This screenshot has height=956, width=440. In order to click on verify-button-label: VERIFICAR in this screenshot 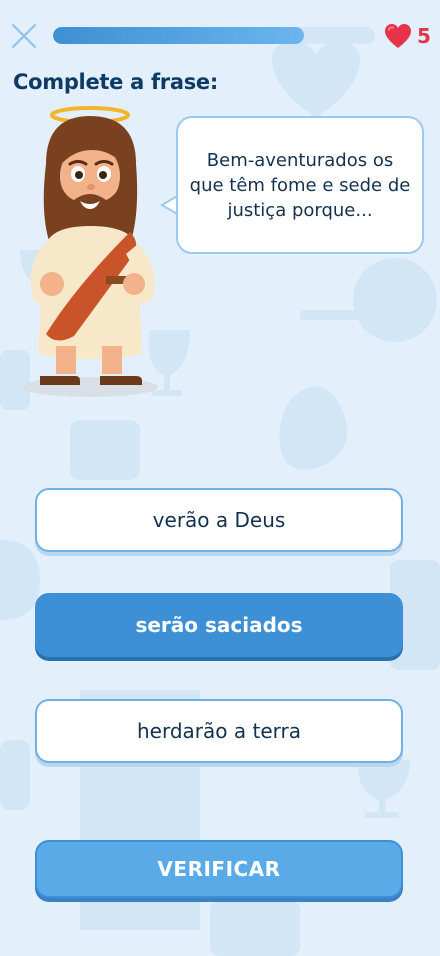, I will do `click(219, 869)`.